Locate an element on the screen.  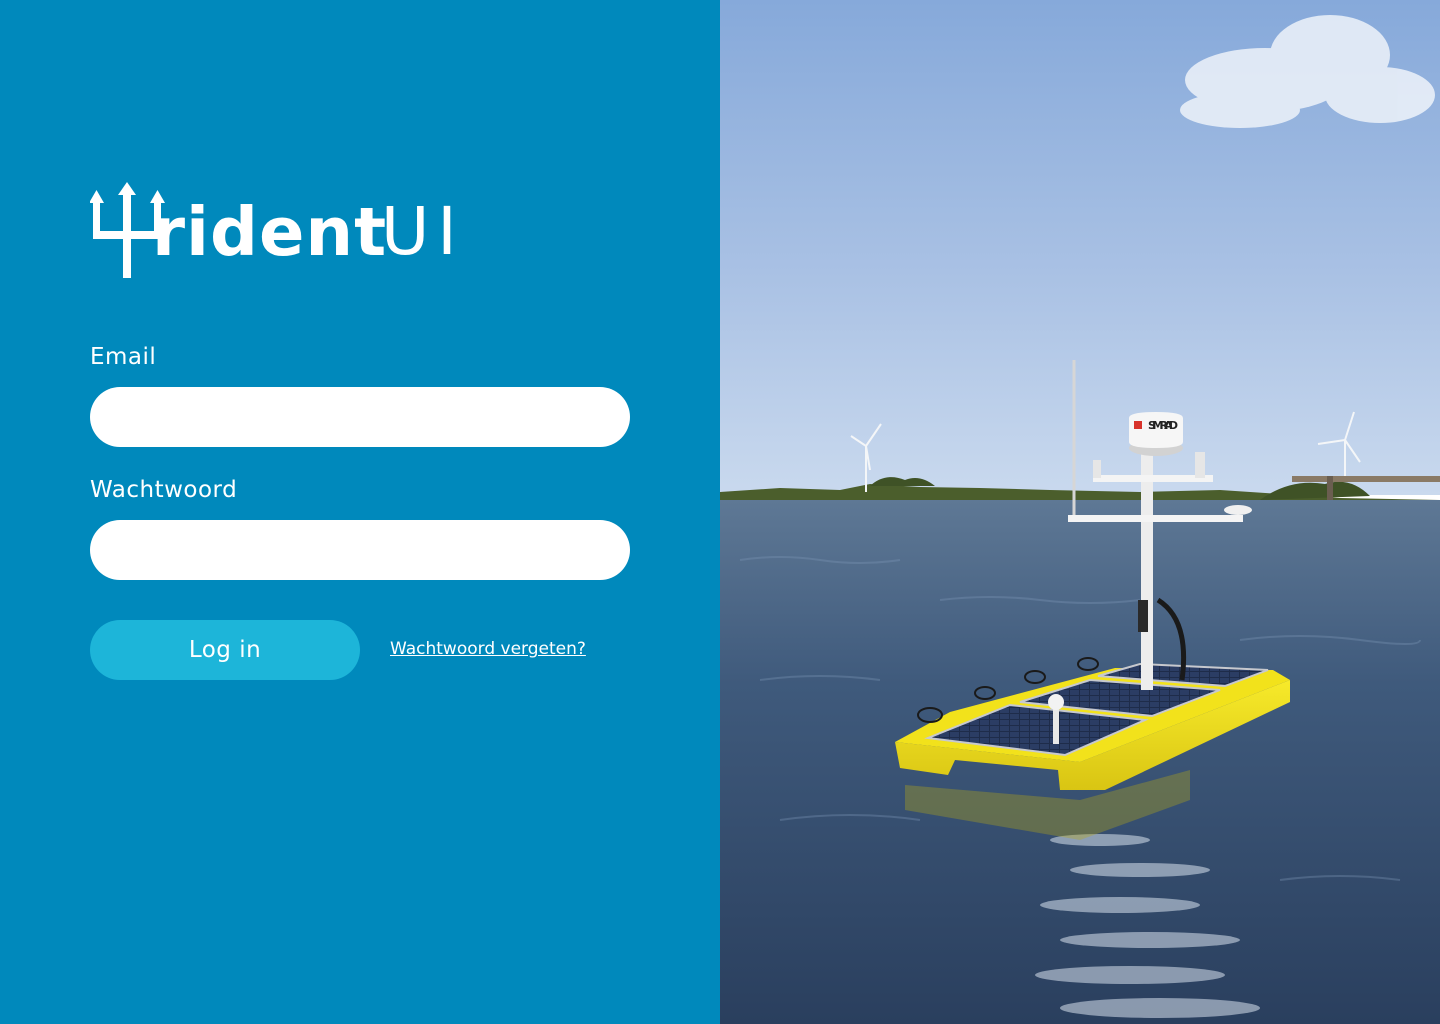
password-input is located at coordinates (360, 550).